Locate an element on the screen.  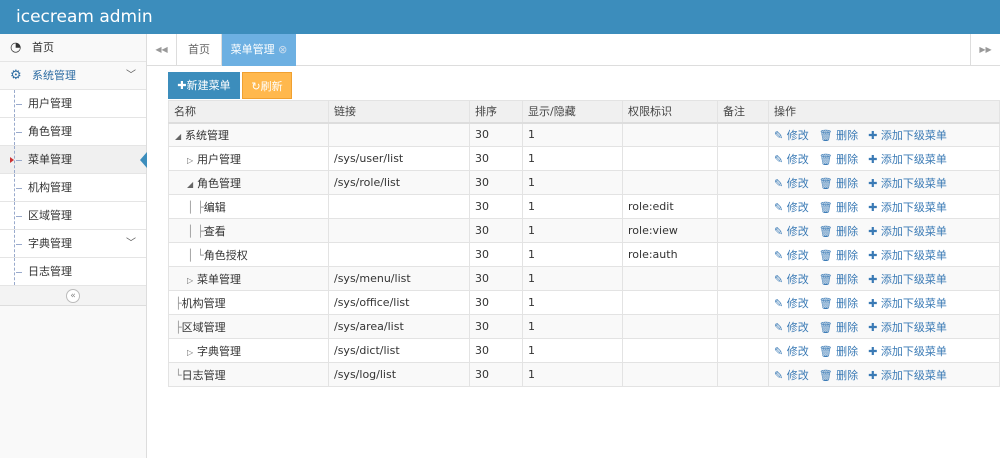
menu-name: 日志管理 is located at coordinates (203, 375).